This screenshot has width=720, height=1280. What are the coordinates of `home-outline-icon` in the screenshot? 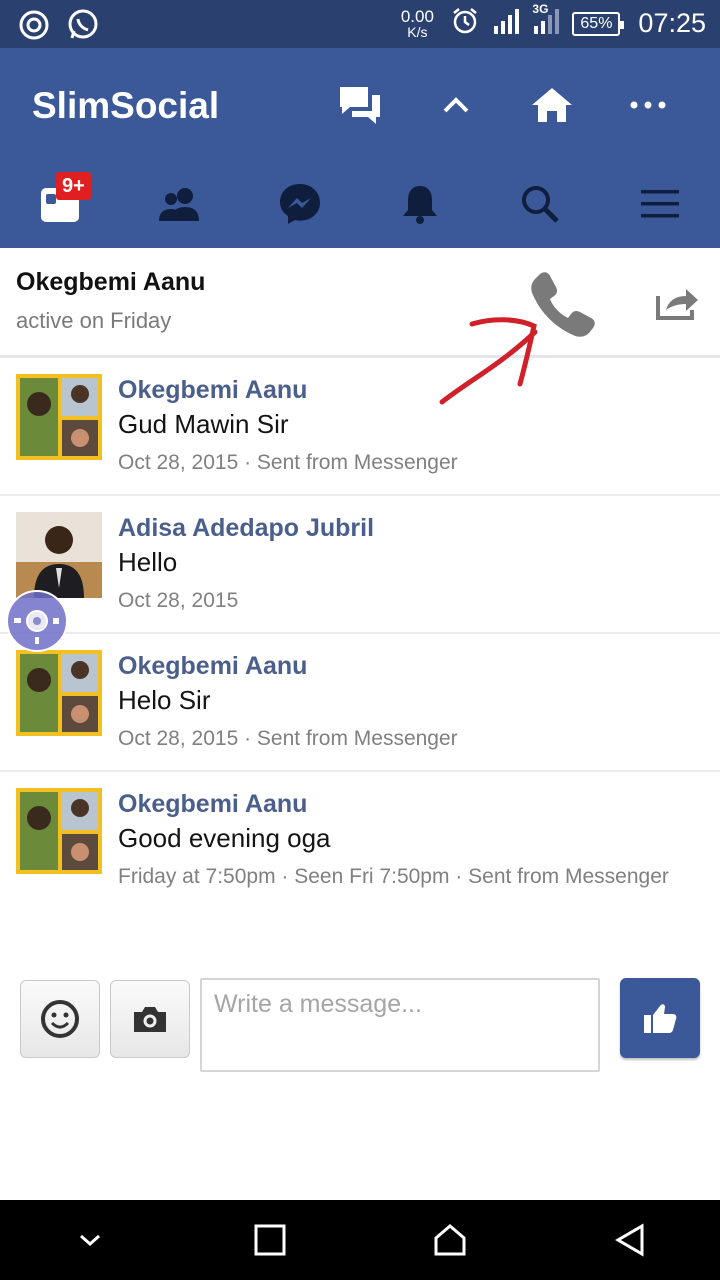 It's located at (450, 1240).